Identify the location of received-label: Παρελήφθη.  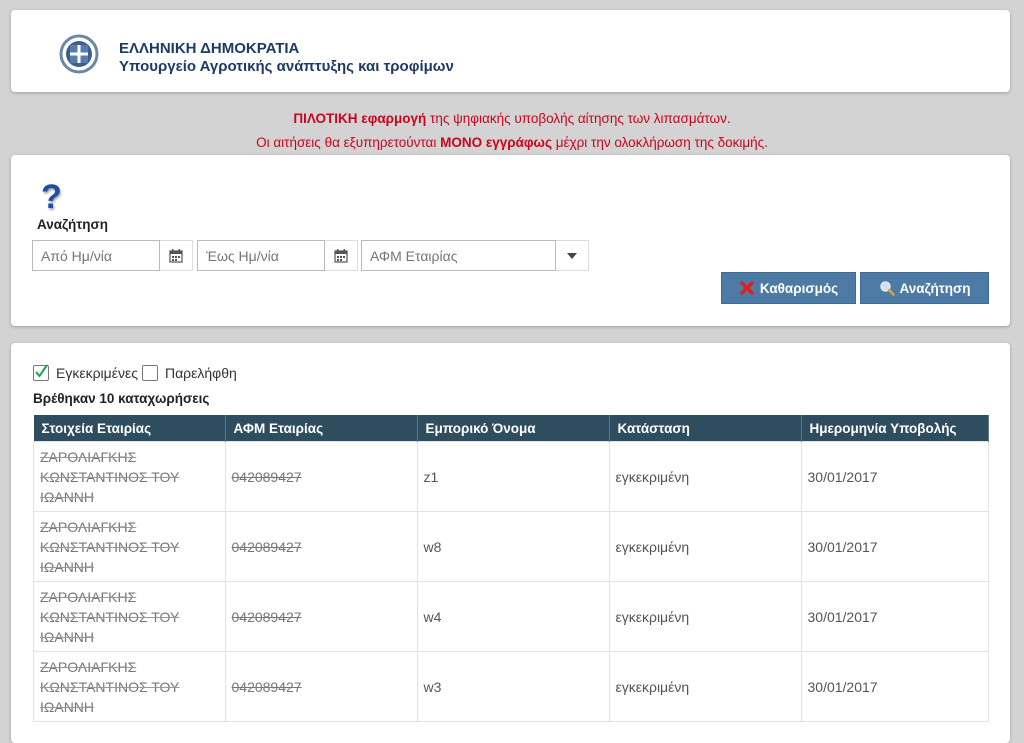
(201, 373).